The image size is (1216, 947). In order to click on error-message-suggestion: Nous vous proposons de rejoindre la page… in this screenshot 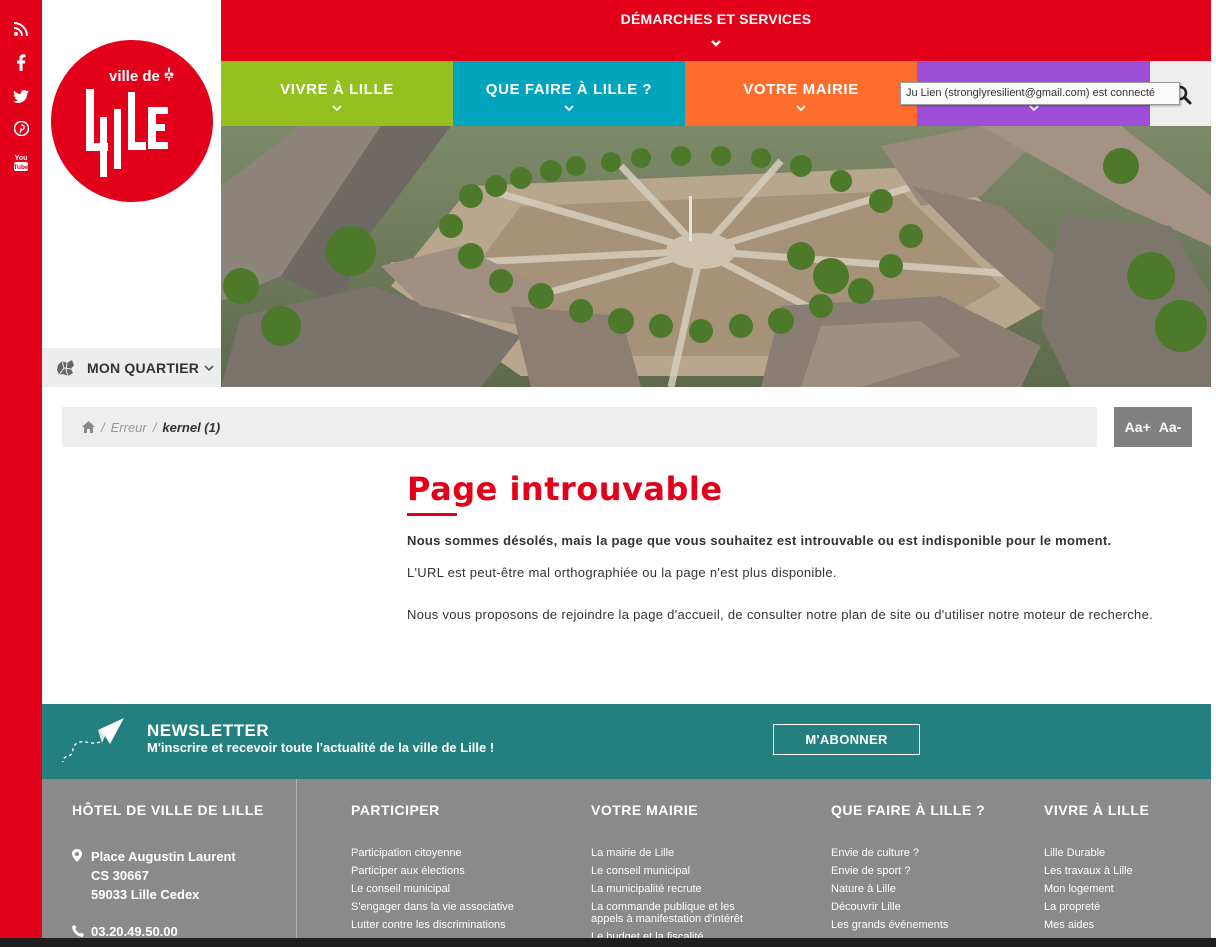, I will do `click(780, 614)`.